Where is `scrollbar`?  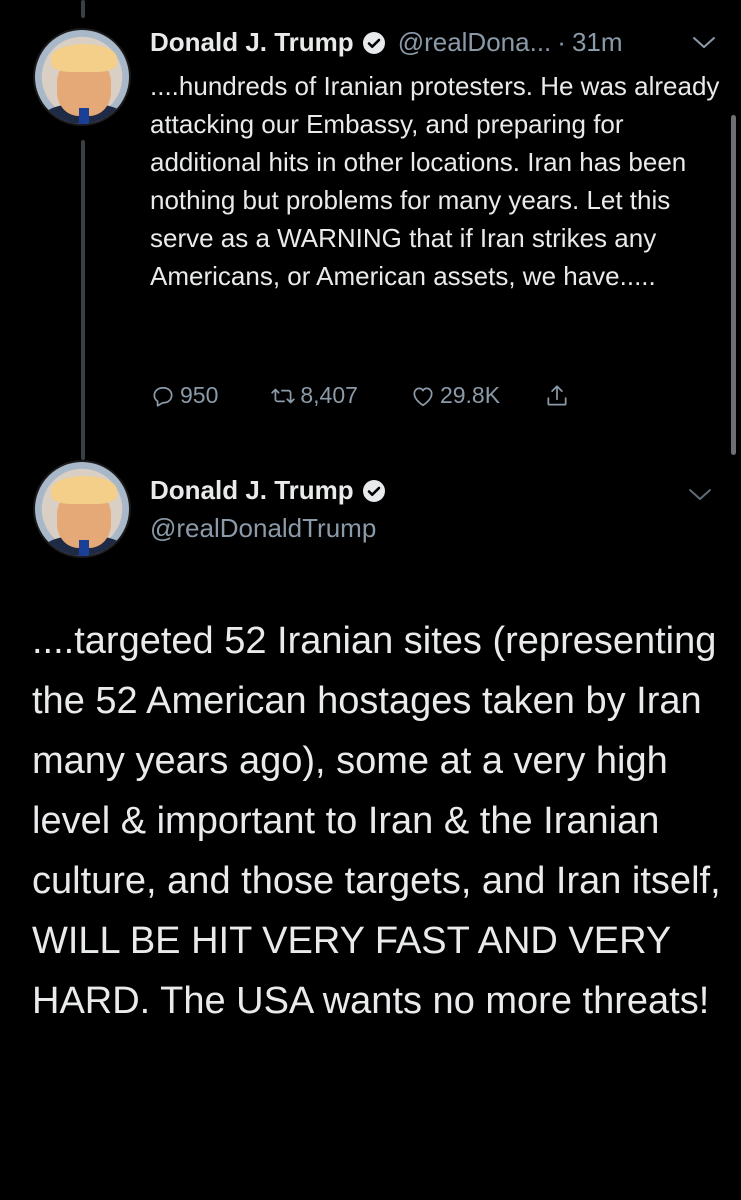
scrollbar is located at coordinates (733, 285).